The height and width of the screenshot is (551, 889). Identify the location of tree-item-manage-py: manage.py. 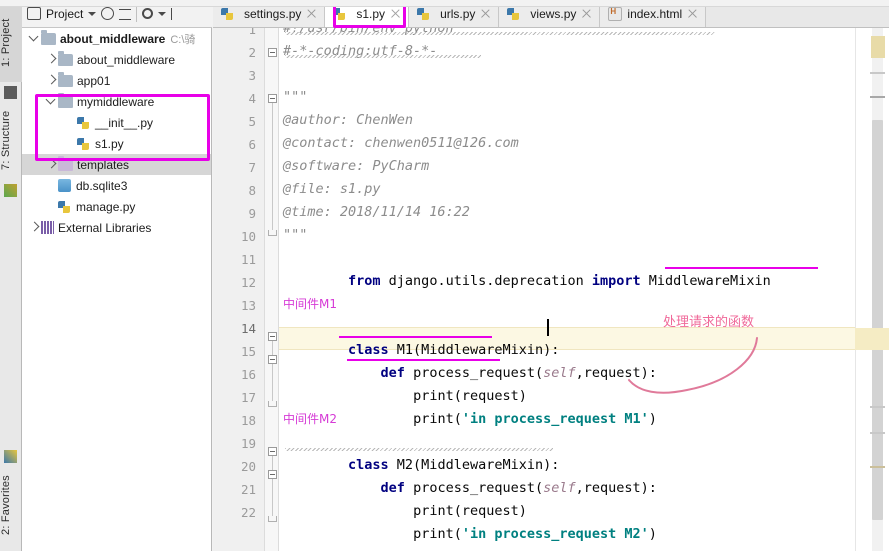
(116, 206).